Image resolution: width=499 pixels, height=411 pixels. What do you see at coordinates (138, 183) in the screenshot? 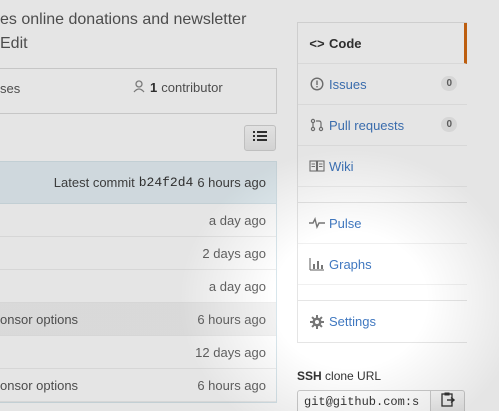
I see `latest-commit-header: Latest commit b24f2d4 6 hours ago` at bounding box center [138, 183].